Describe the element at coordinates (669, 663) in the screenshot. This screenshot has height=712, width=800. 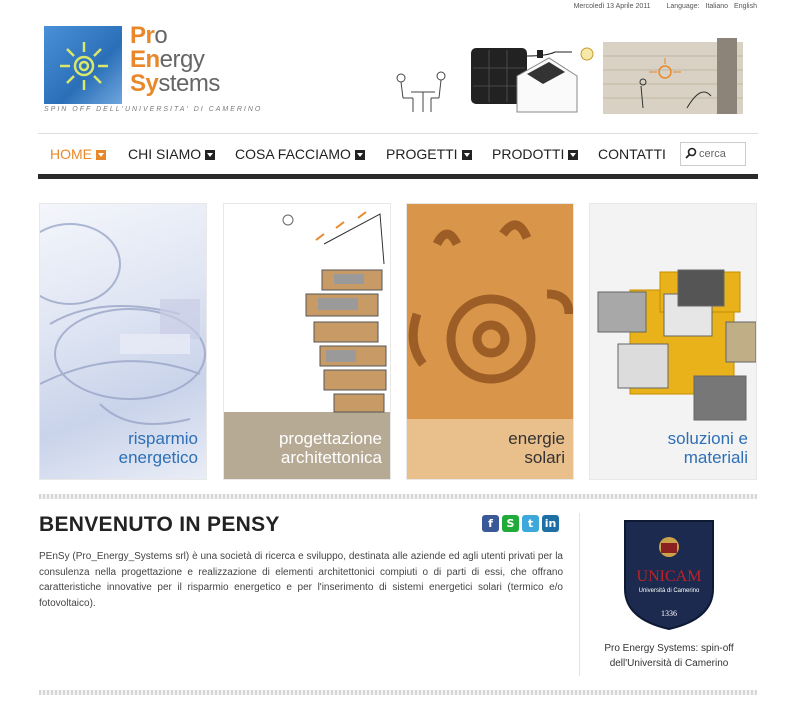
I see `sidebar-caption-line2: dell'Università di Camerino` at that location.